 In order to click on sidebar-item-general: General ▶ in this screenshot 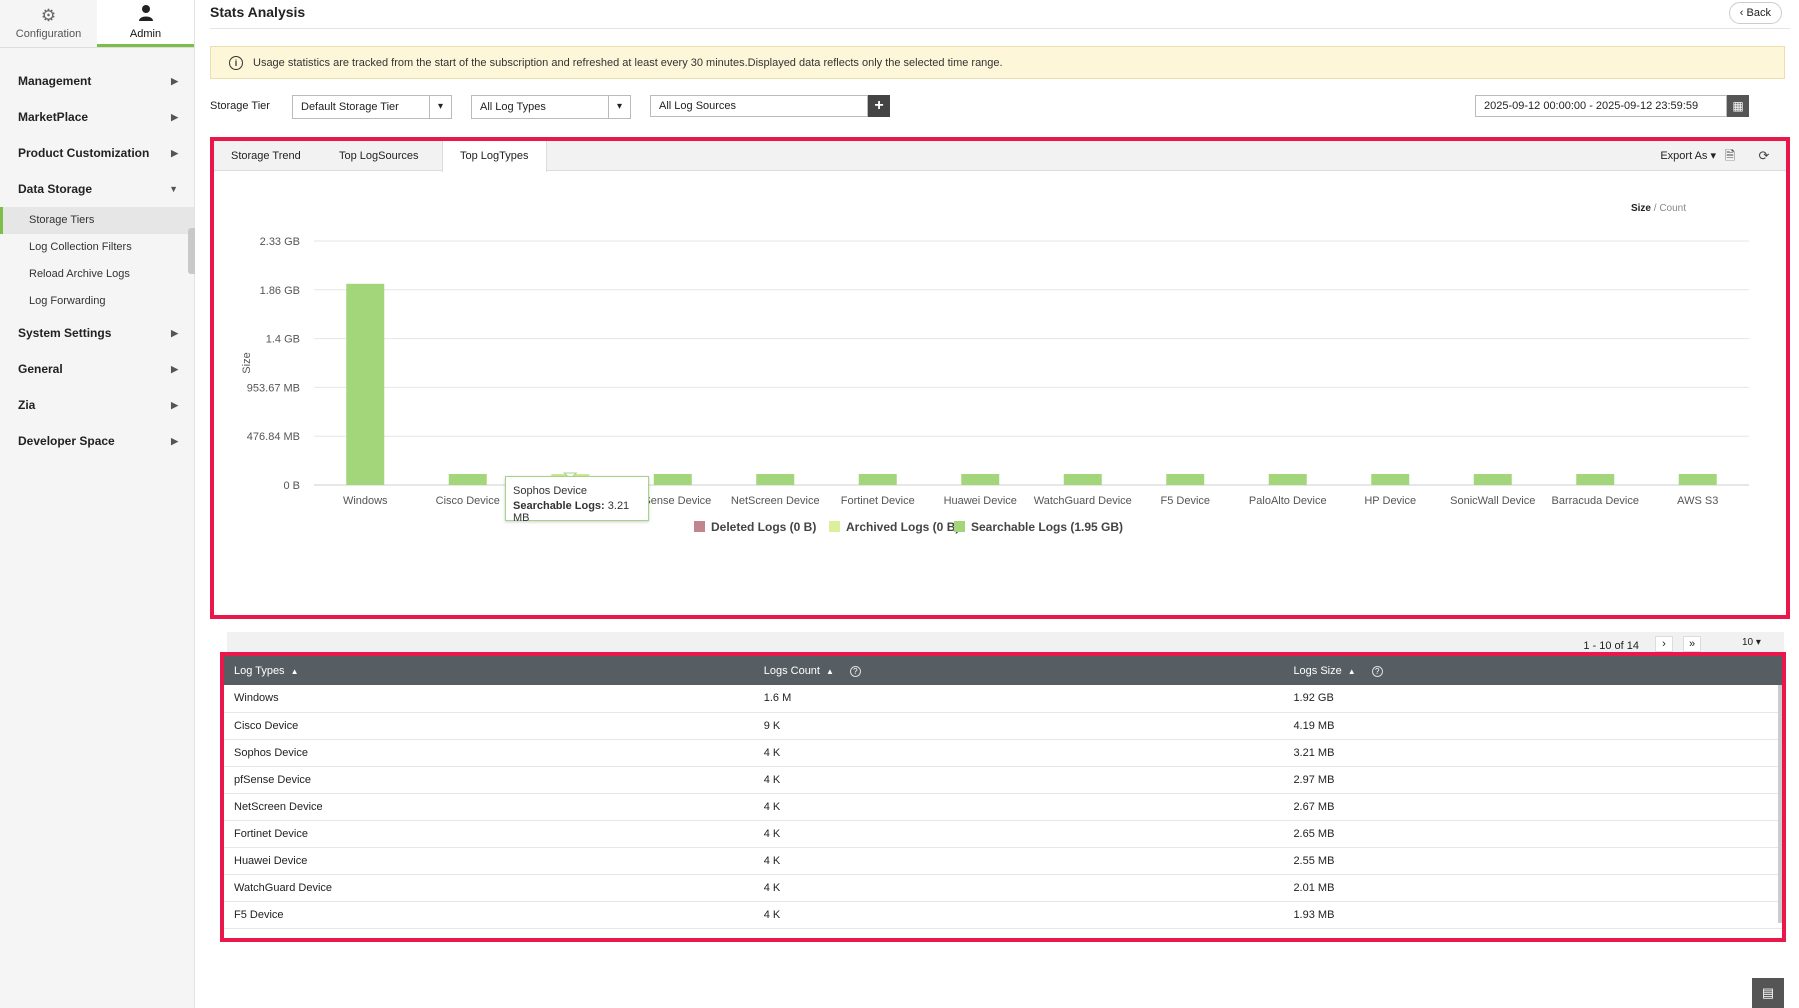, I will do `click(97, 369)`.